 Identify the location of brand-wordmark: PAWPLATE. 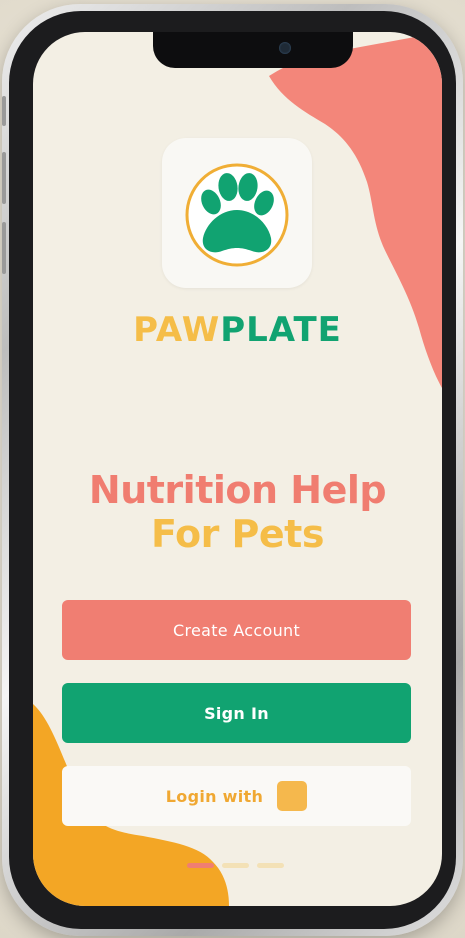
(237, 330).